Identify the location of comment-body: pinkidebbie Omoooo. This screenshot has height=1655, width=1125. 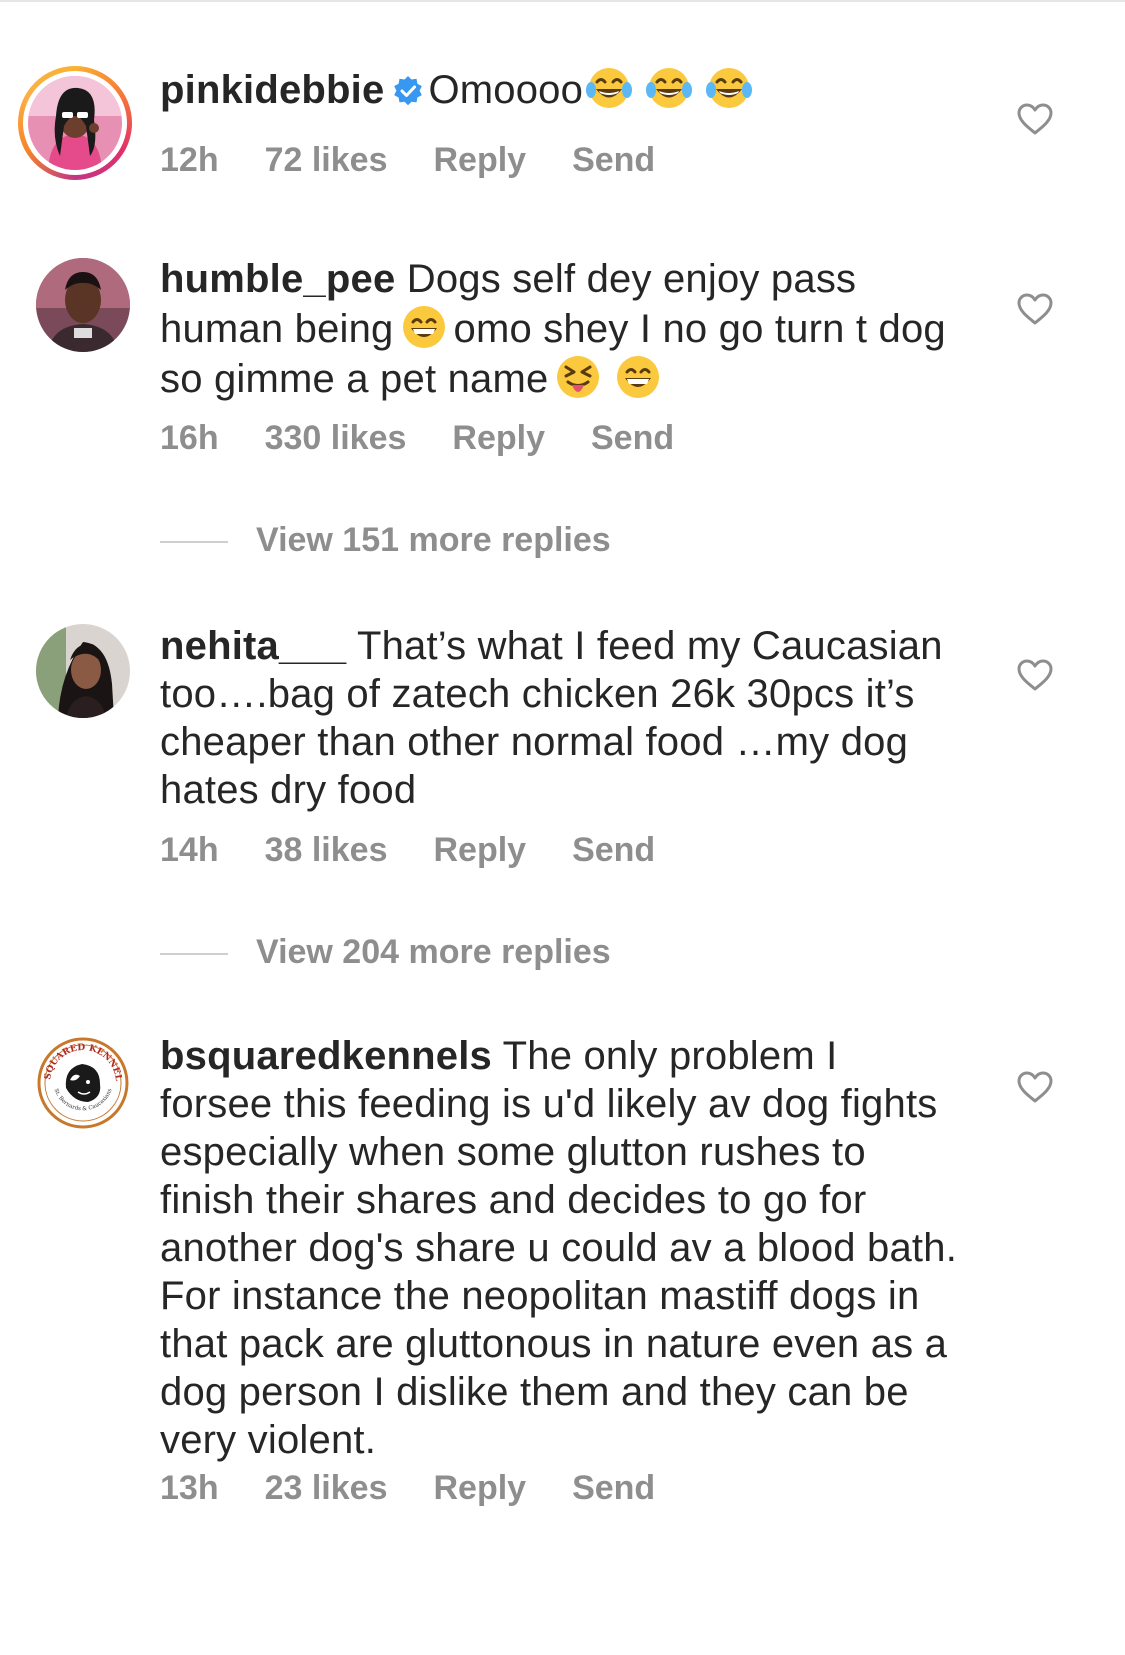
(560, 89).